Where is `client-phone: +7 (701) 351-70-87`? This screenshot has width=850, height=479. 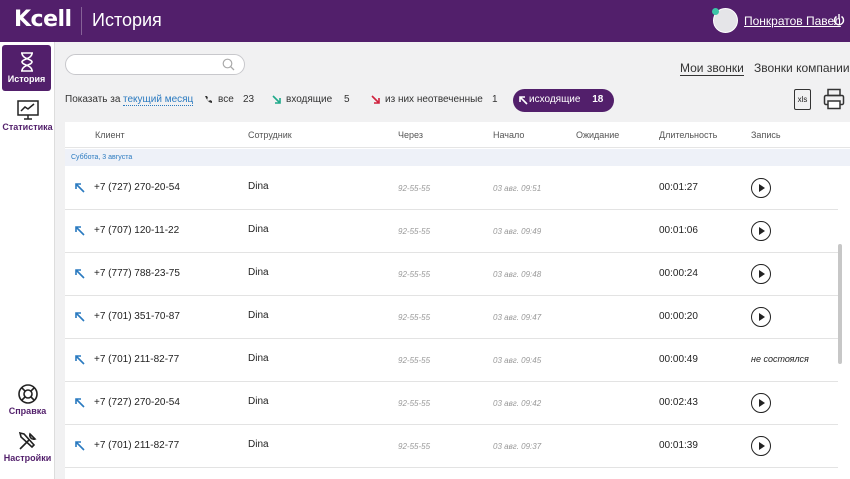
client-phone: +7 (701) 351-70-87 is located at coordinates (137, 316).